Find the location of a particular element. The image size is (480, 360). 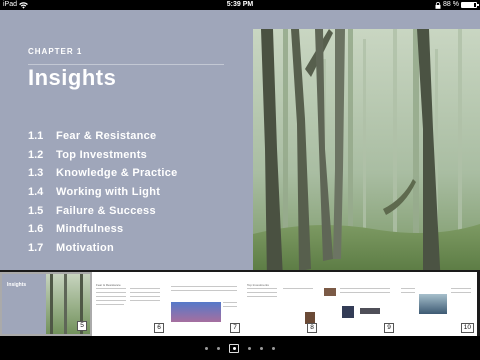

toc-item: 1.3 Knowledge & Practice is located at coordinates (103, 173).